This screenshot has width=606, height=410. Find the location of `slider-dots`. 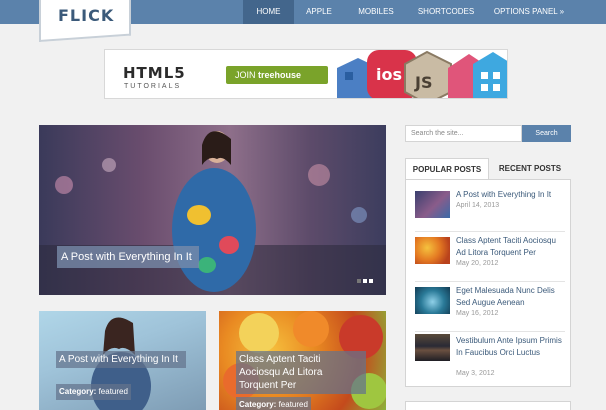

slider-dots is located at coordinates (365, 281).